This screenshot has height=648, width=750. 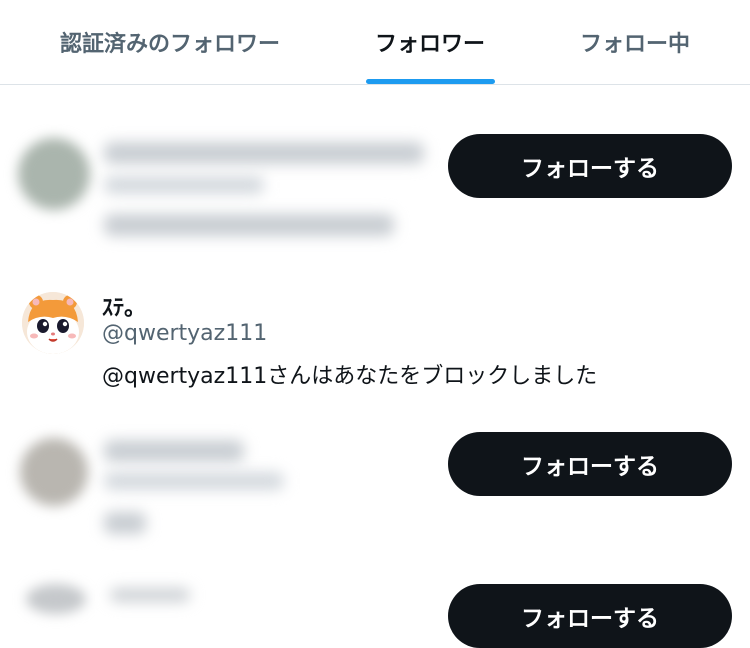 What do you see at coordinates (350, 376) in the screenshot?
I see `blocked-status-message: @qwertyaz111さんはあなたをブロックしました` at bounding box center [350, 376].